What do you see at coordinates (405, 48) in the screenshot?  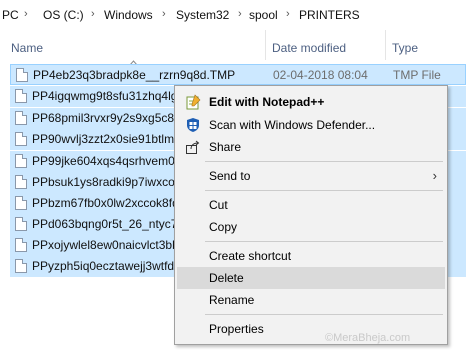 I see `column-header-type: Type` at bounding box center [405, 48].